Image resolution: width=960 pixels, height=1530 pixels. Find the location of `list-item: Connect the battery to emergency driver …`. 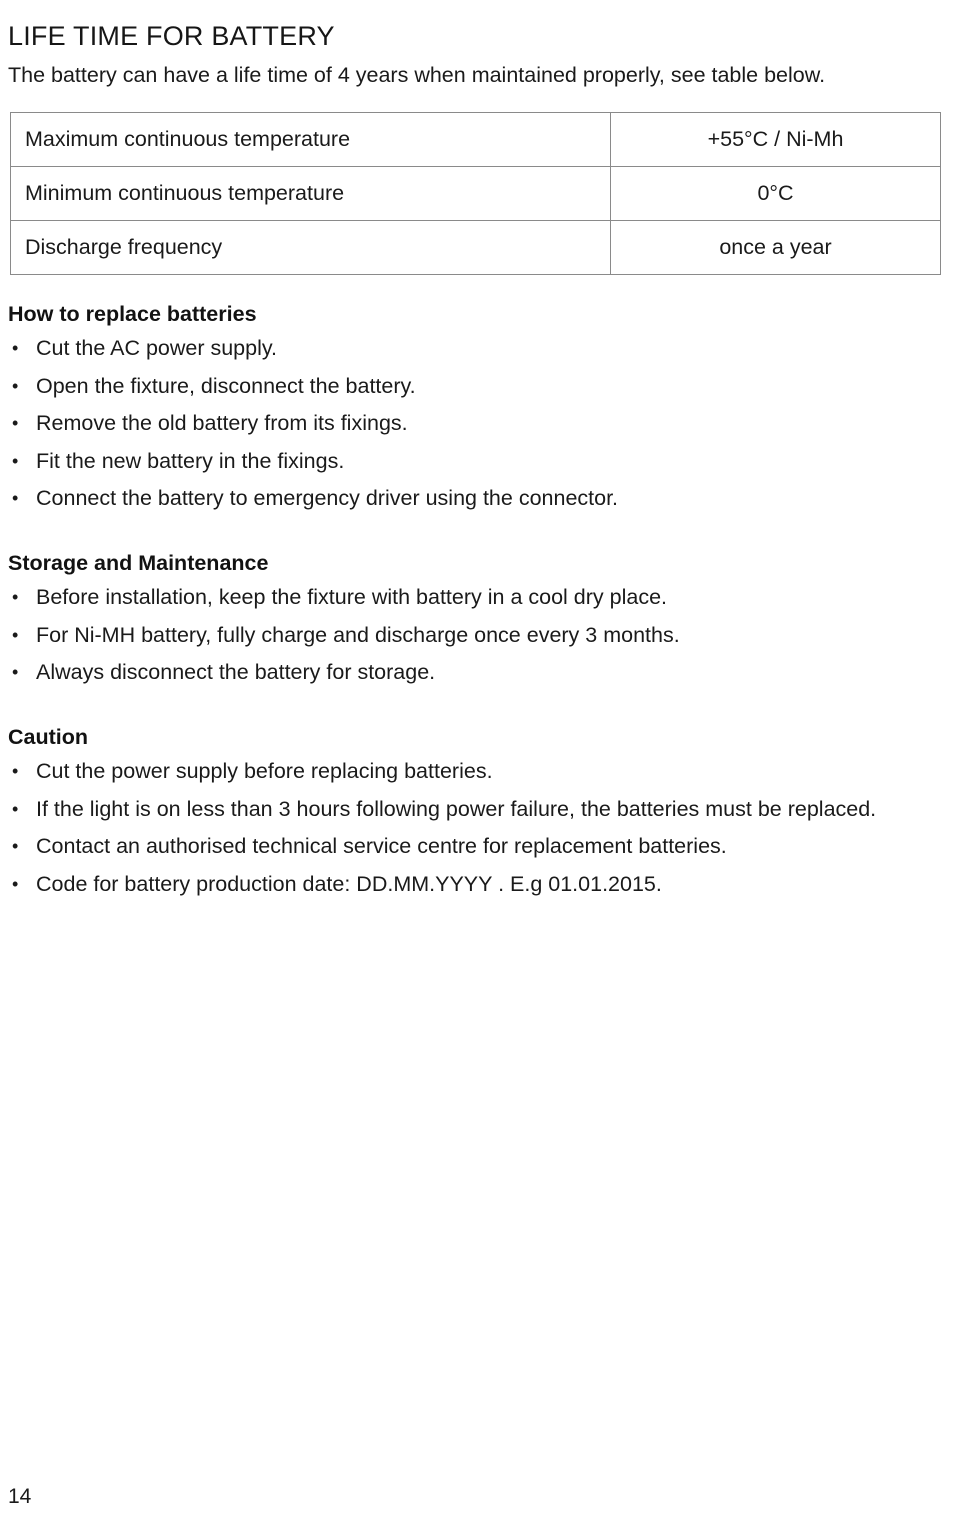

list-item: Connect the battery to emergency driver … is located at coordinates (480, 499).